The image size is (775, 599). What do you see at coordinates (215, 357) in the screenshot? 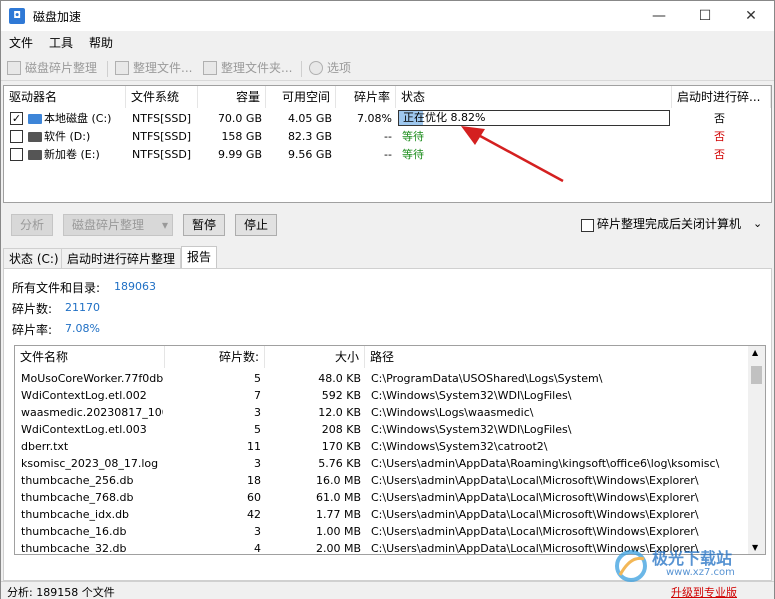
I see `col-frag-count: 碎片数:` at bounding box center [215, 357].